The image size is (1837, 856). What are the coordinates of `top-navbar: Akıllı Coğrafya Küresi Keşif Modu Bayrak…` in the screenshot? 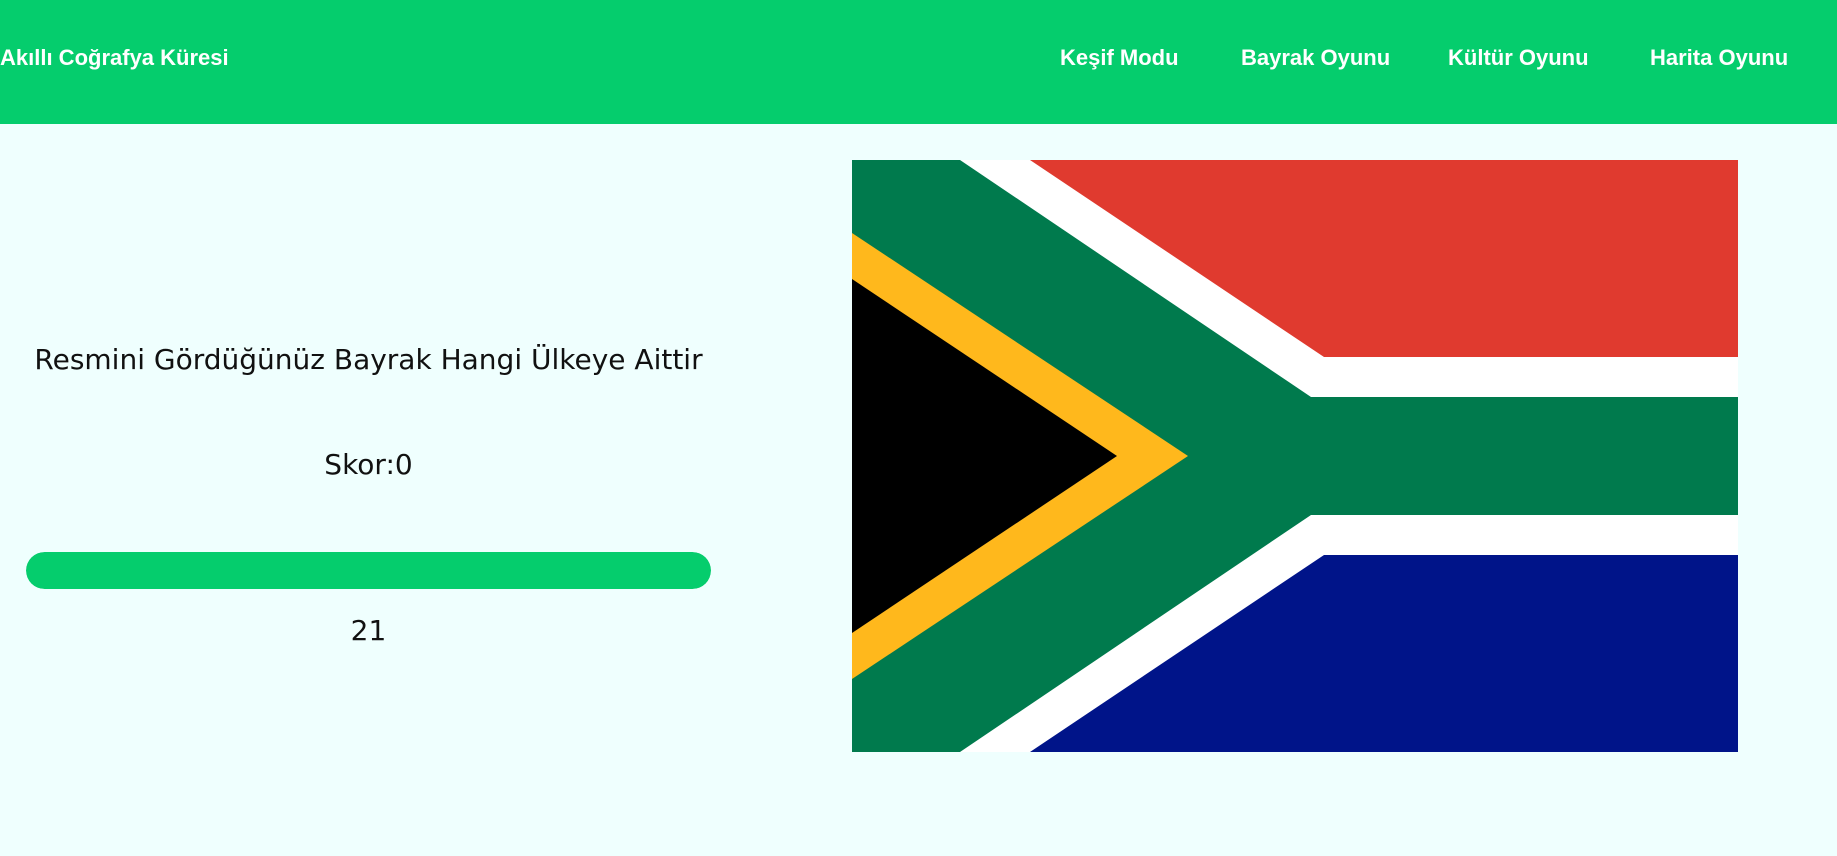 It's located at (918, 62).